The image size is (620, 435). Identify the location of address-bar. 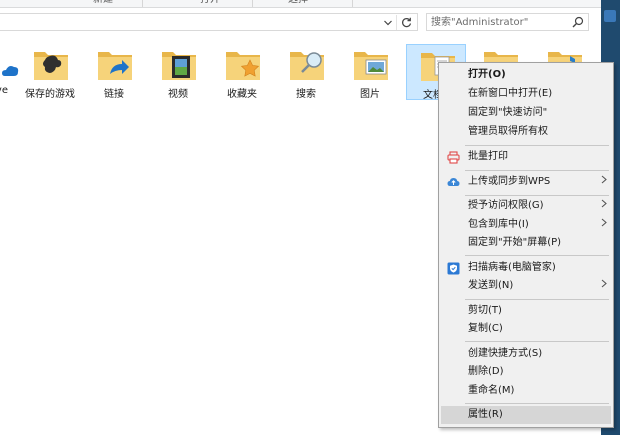
(209, 22).